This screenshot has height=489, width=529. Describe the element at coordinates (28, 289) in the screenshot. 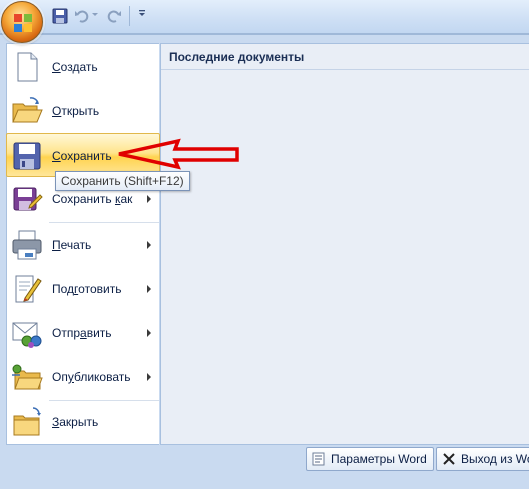

I see `prepare-pen-icon` at that location.